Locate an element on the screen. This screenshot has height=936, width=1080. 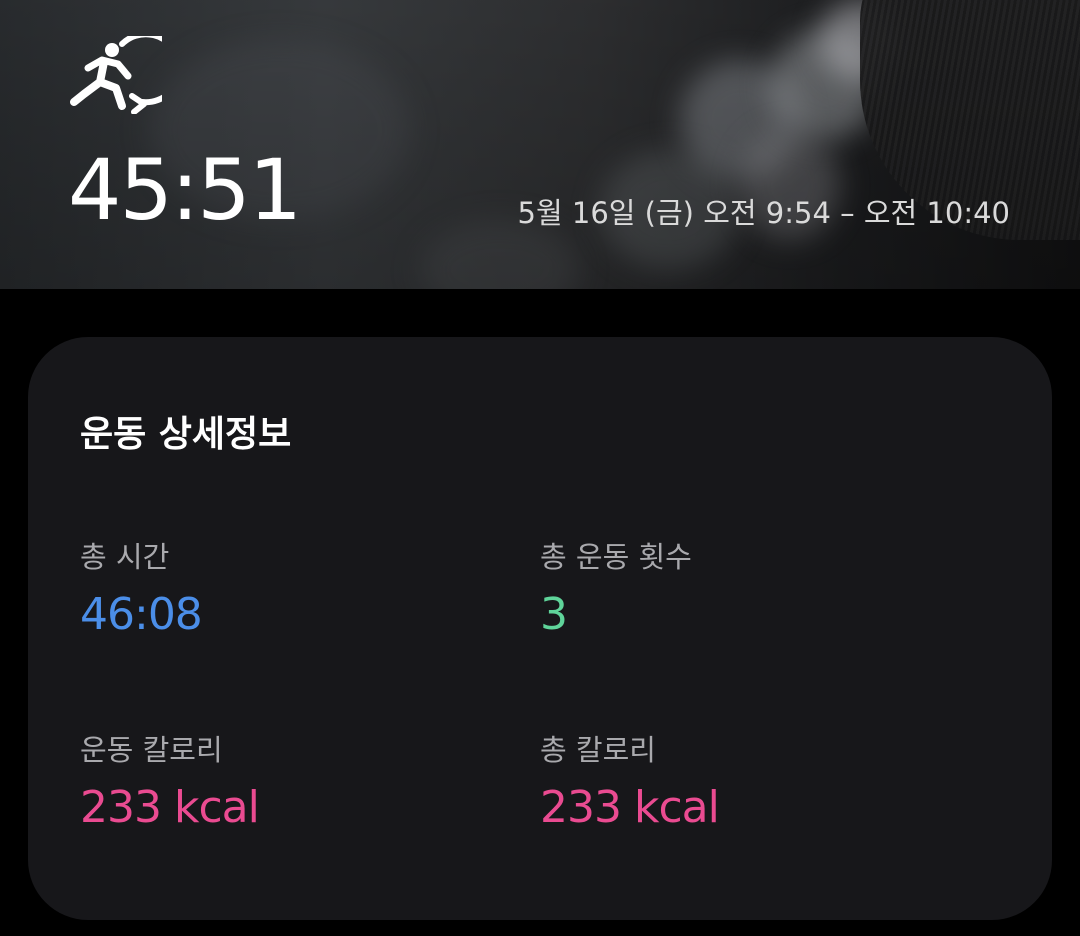
workout-duration: 45:51 is located at coordinates (185, 190).